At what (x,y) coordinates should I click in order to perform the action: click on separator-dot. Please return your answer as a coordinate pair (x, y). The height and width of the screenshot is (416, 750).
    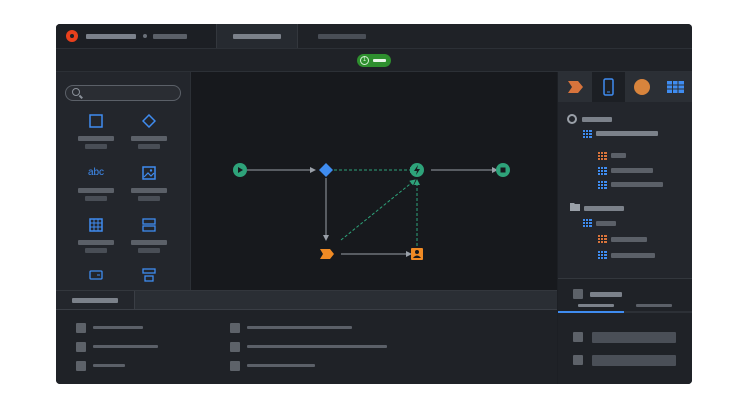
    Looking at the image, I should click on (145, 36).